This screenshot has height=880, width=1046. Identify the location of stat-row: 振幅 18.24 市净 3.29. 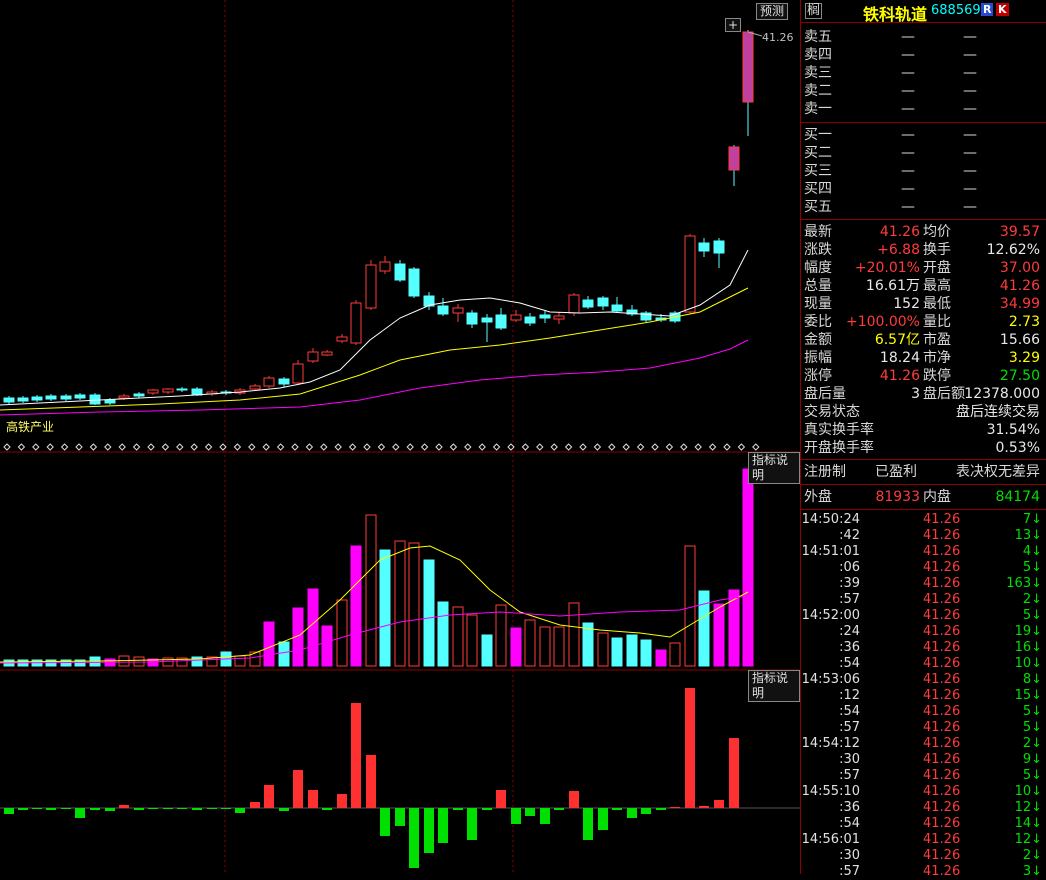
(922, 358).